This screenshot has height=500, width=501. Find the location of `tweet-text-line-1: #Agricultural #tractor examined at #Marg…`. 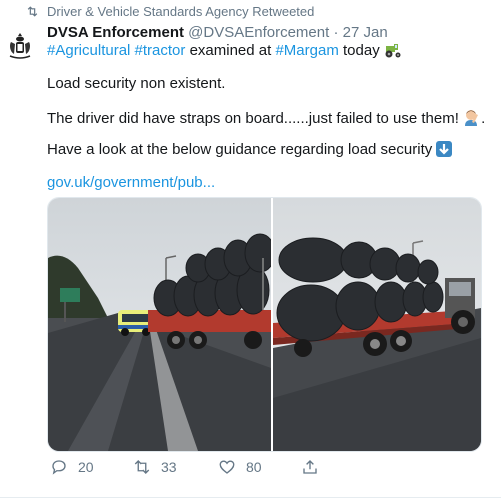

tweet-text-line-1: #Agricultural #tractor examined at #Marg… is located at coordinates (224, 50).